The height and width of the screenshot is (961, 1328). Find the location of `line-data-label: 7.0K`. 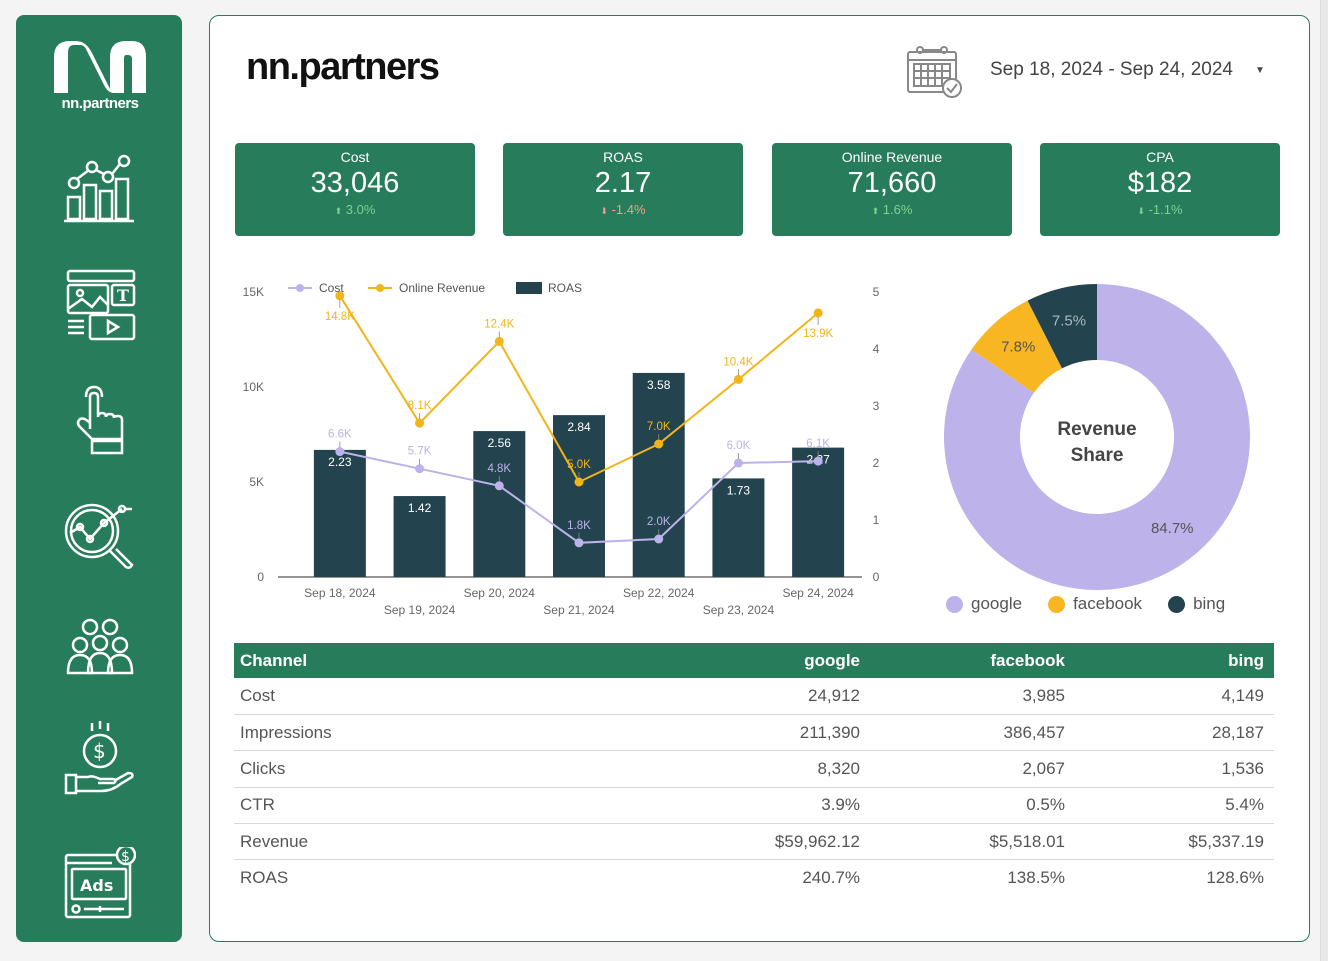

line-data-label: 7.0K is located at coordinates (659, 427).